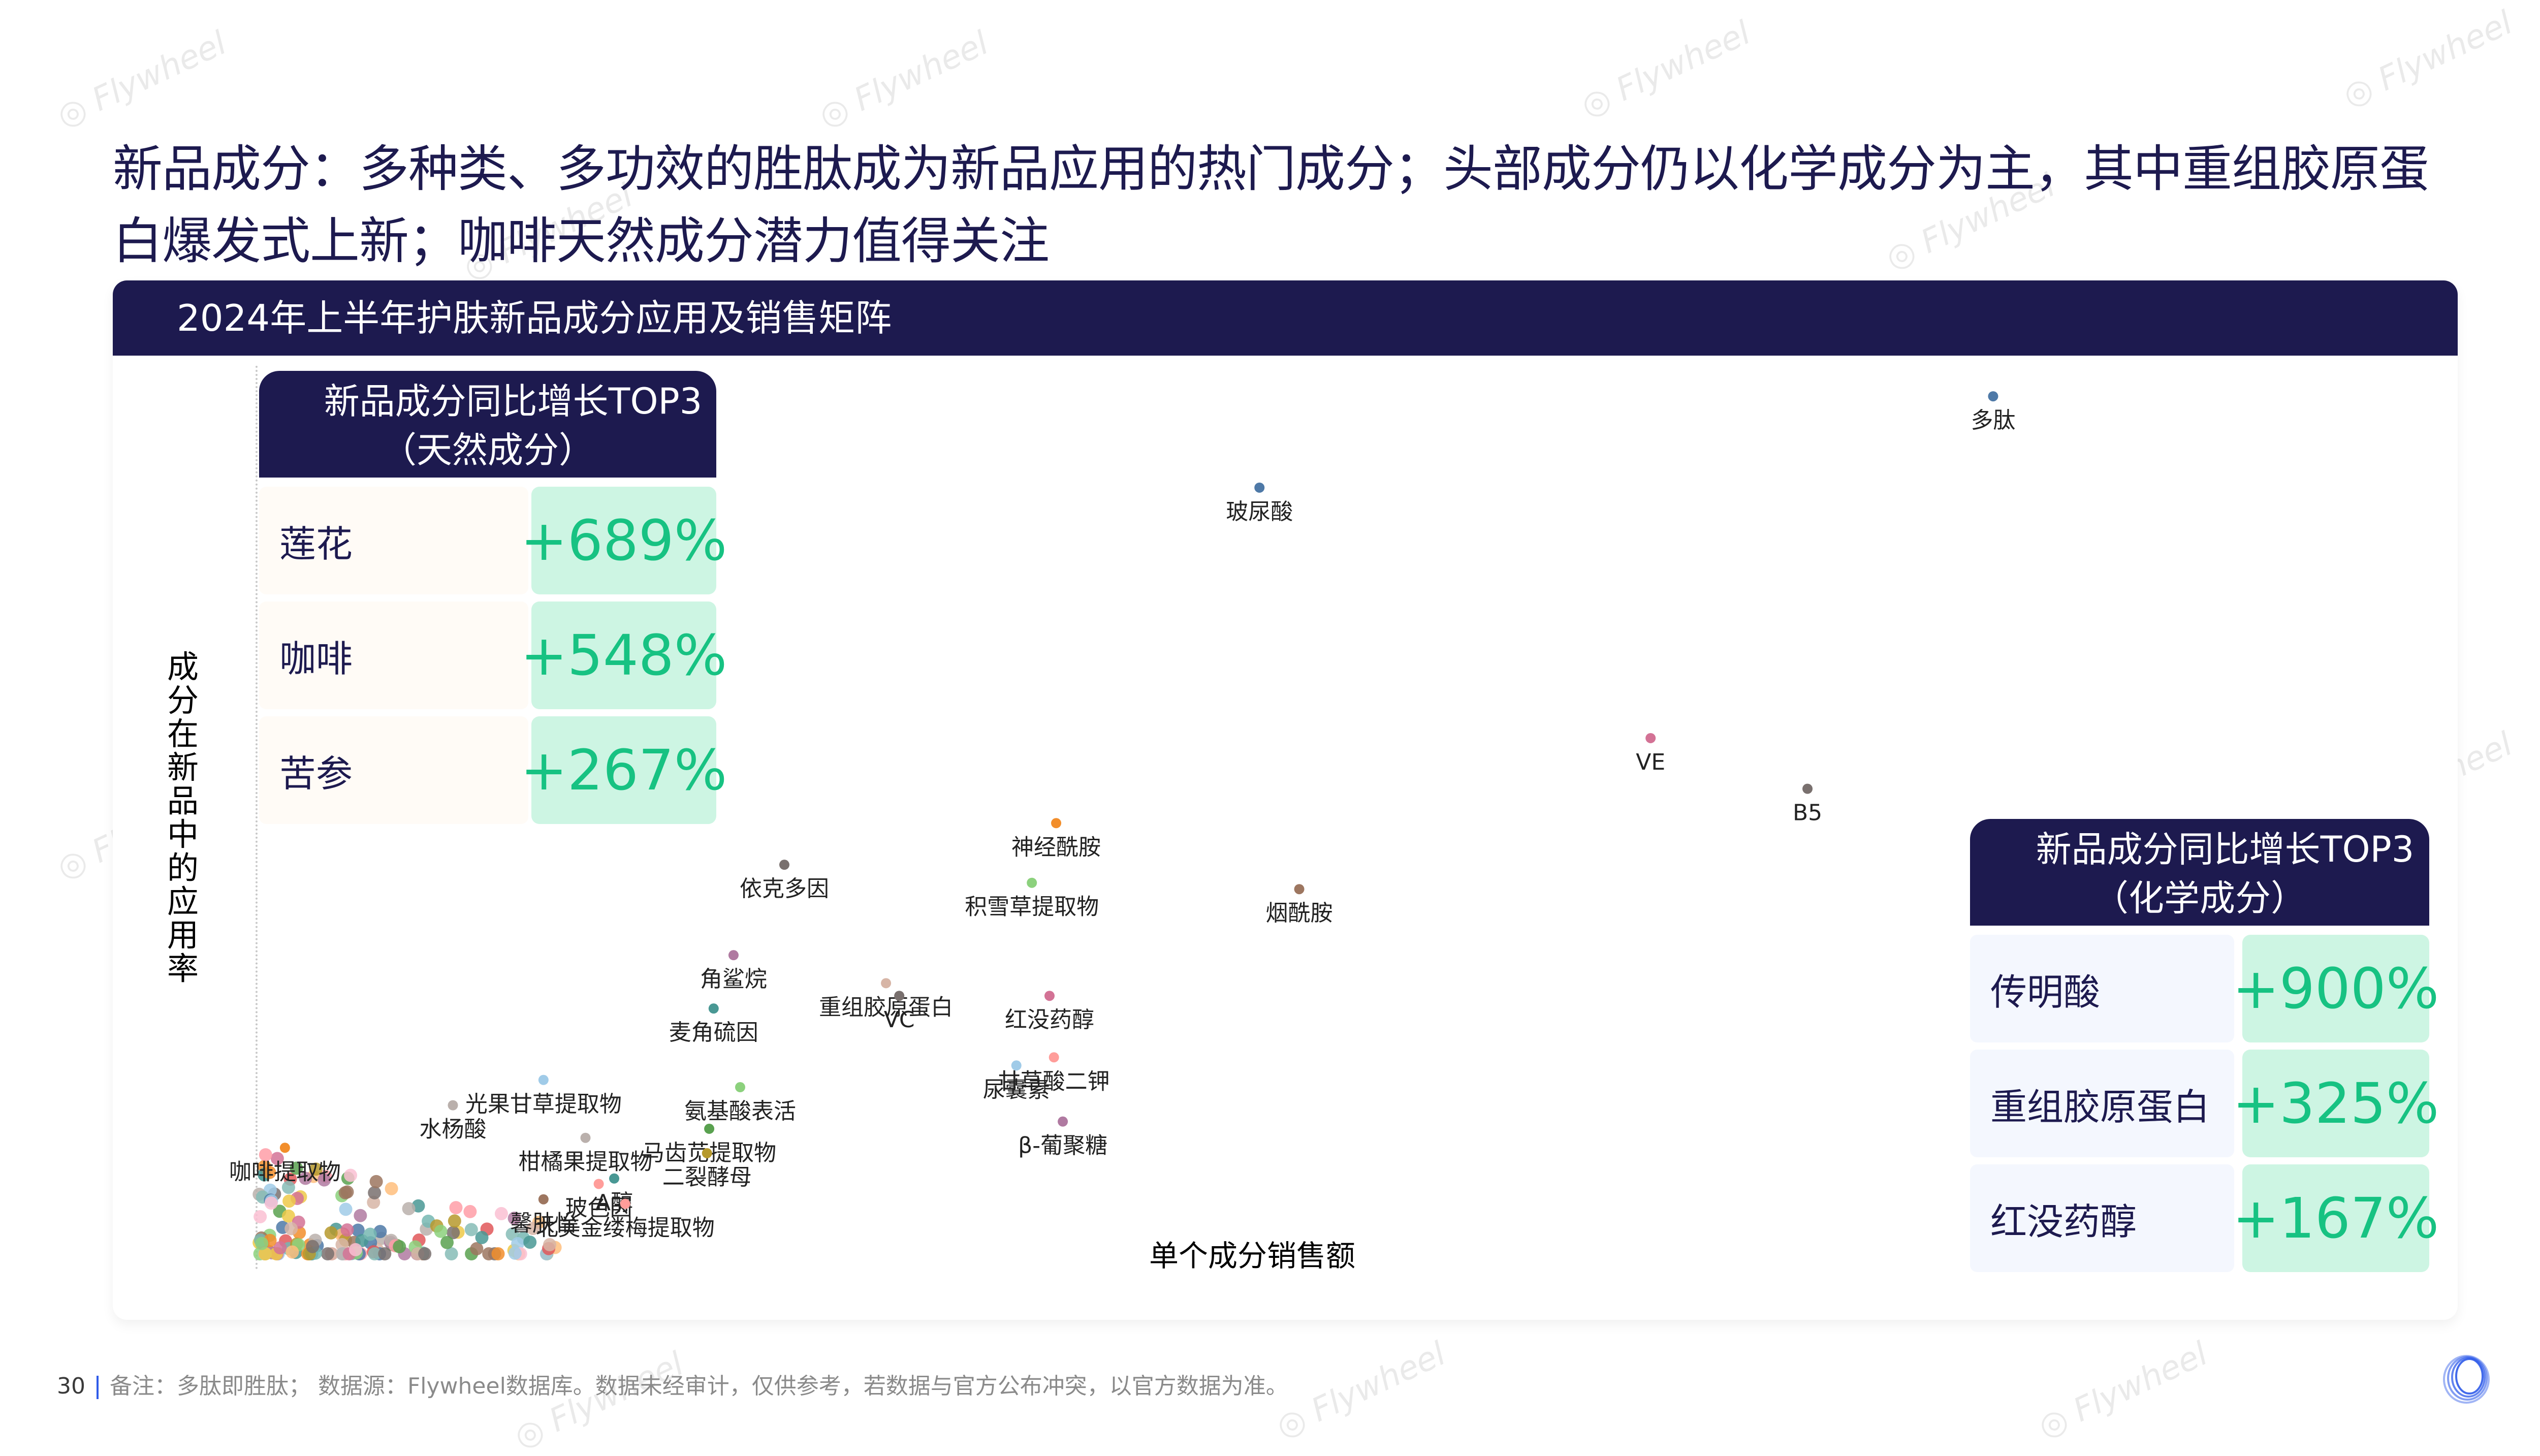  What do you see at coordinates (707, 1177) in the screenshot?
I see `scatter-point-label: 二裂酵母` at bounding box center [707, 1177].